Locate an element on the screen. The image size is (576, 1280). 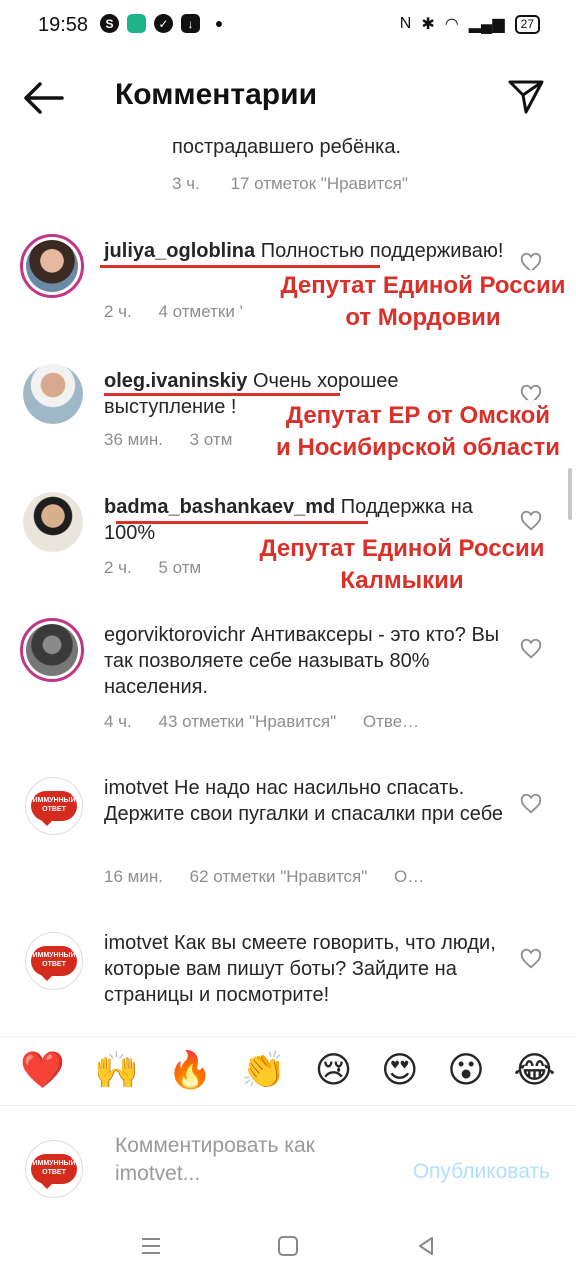
annotation-line: Депутат ЕР от Омской is located at coordinates (418, 415).